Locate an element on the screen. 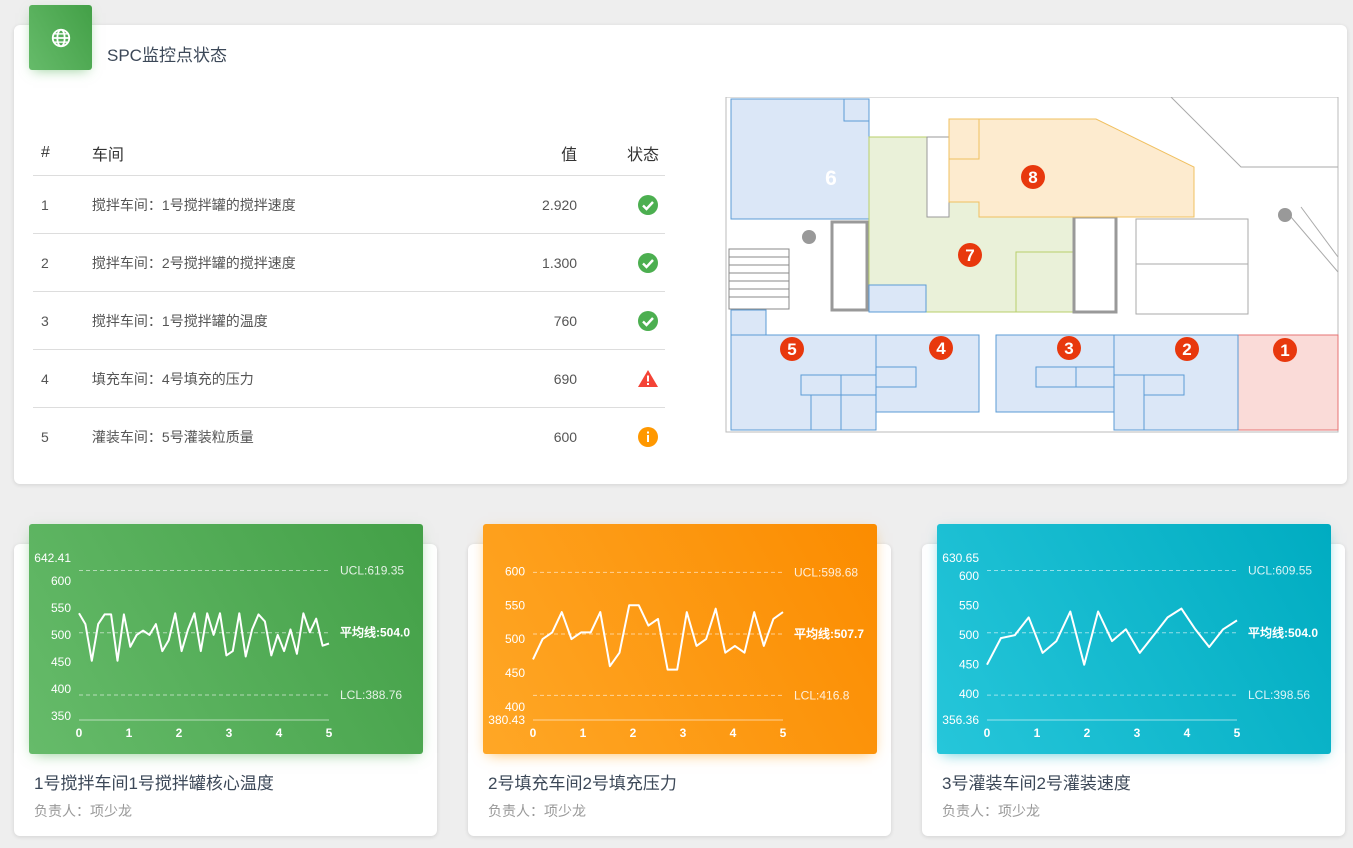  chart-title: 1号搅拌车间1号搅拌罐核心温度 is located at coordinates (154, 783).